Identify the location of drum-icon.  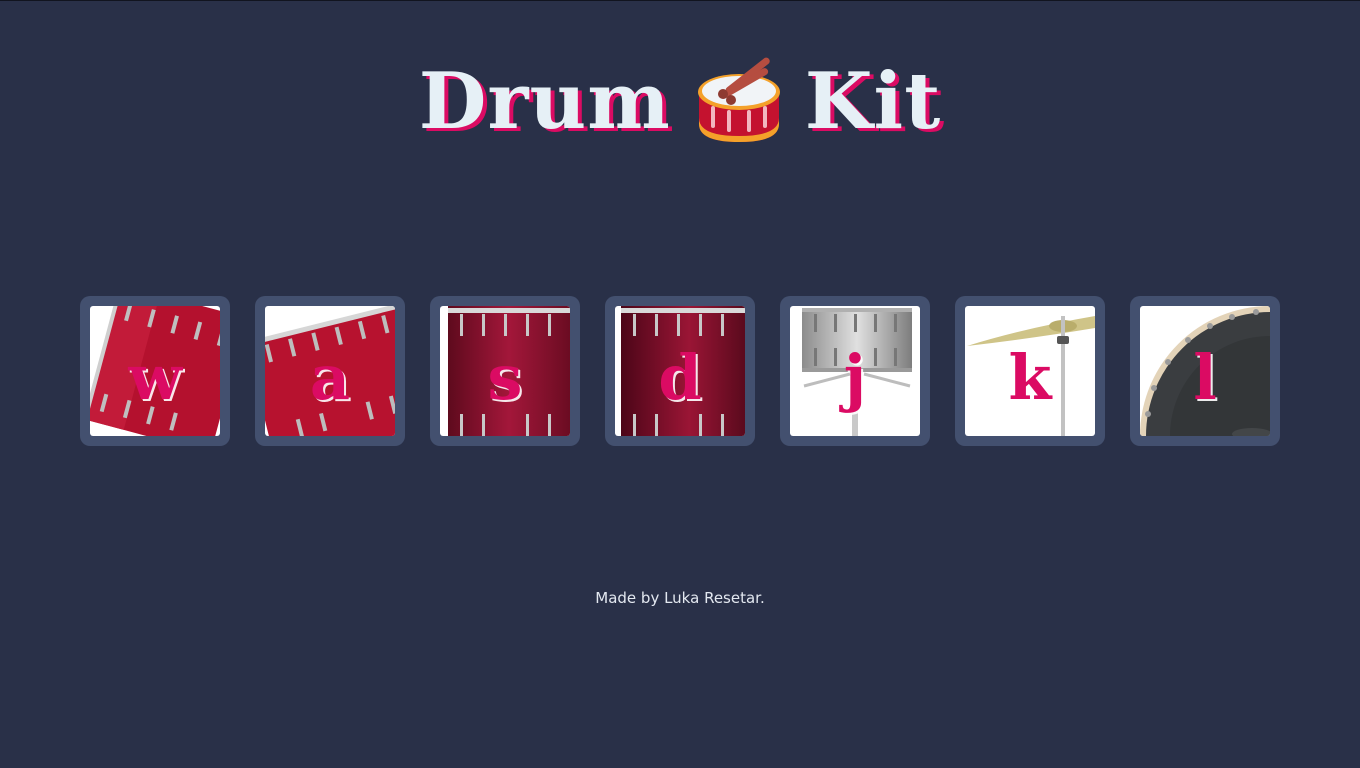
(739, 102).